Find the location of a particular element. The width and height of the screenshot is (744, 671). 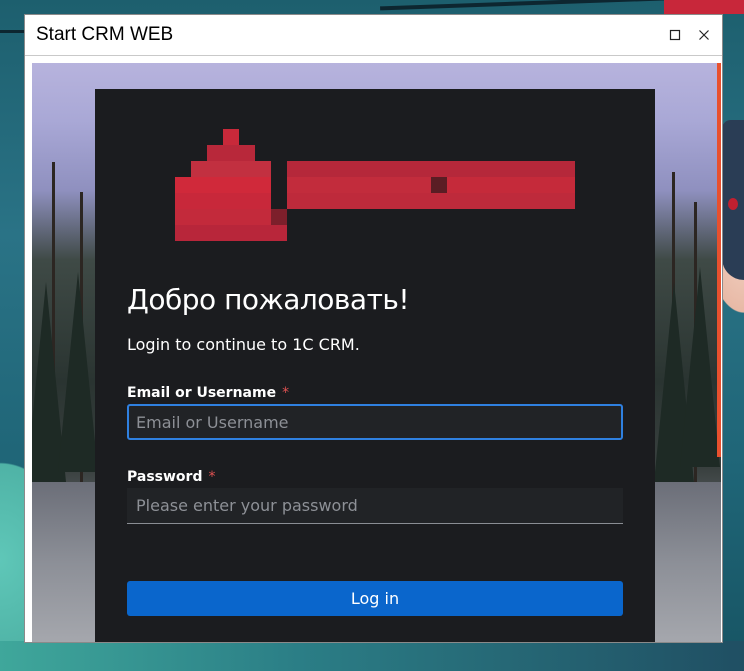

login-subtitle: Login to continue to 1C CRM. is located at coordinates (243, 344).